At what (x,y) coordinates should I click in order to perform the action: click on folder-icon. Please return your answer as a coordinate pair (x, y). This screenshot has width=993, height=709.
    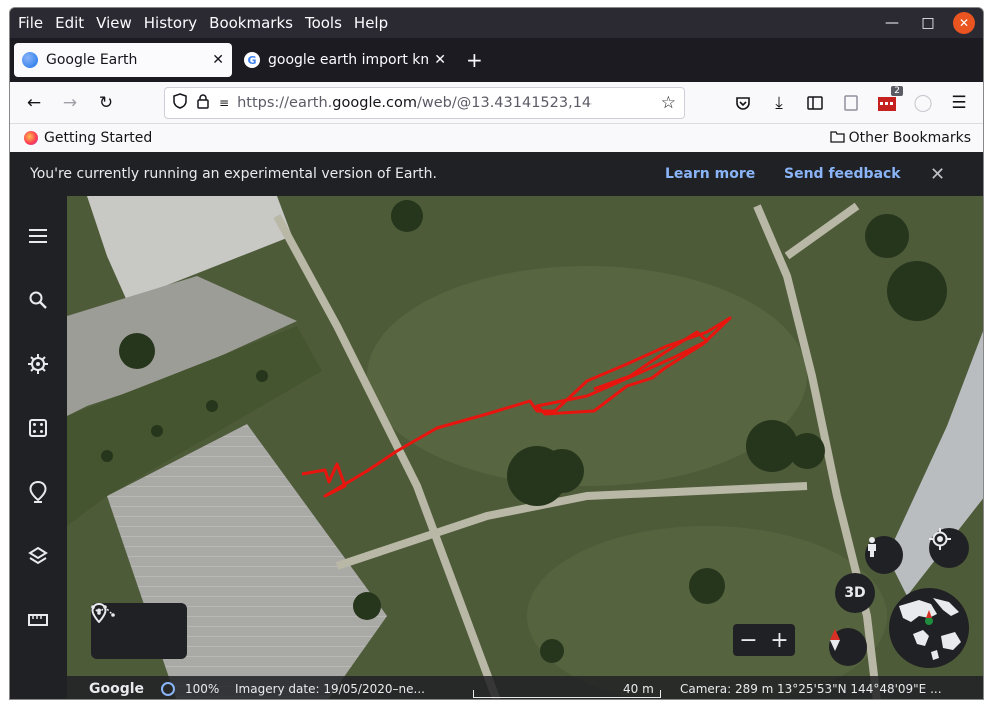
    Looking at the image, I should click on (837, 138).